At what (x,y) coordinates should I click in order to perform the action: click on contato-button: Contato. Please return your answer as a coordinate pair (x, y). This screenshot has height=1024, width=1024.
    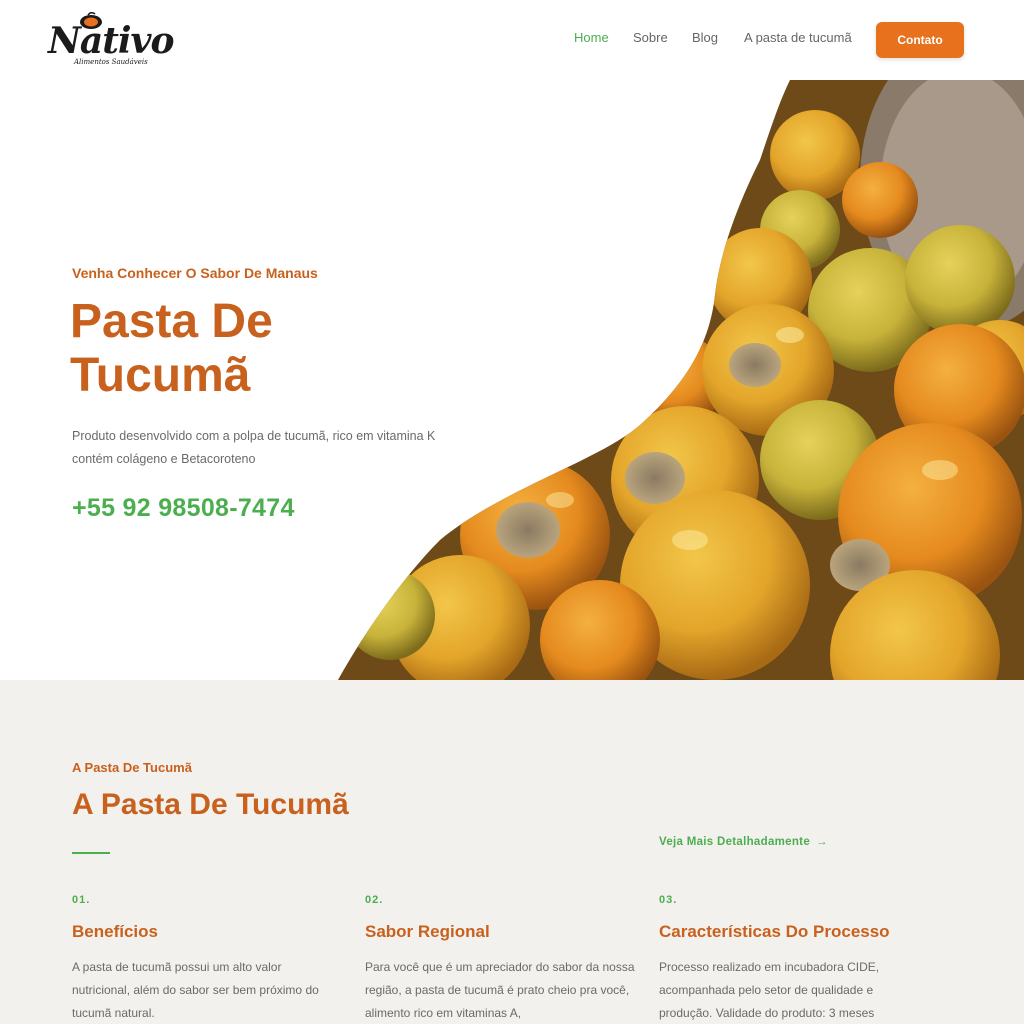
    Looking at the image, I should click on (920, 40).